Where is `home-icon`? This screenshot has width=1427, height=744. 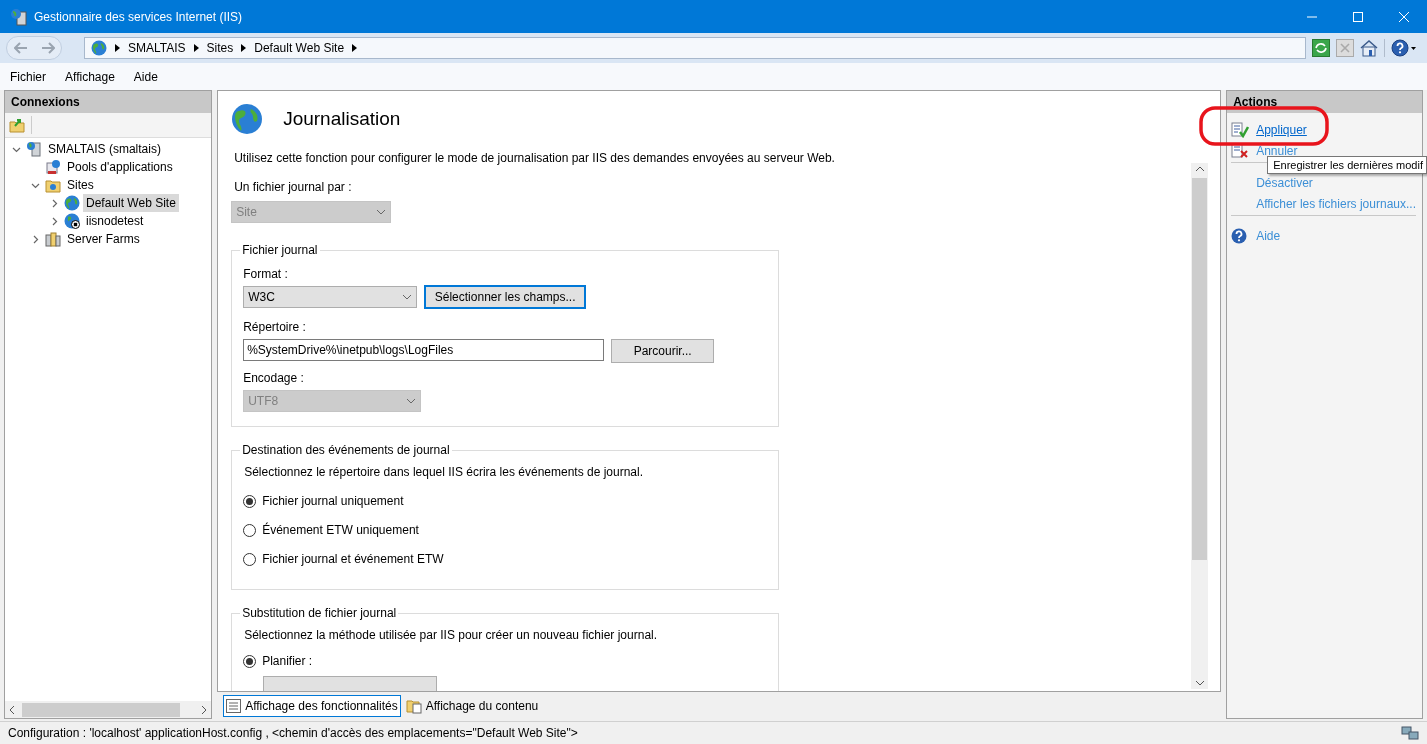 home-icon is located at coordinates (1369, 48).